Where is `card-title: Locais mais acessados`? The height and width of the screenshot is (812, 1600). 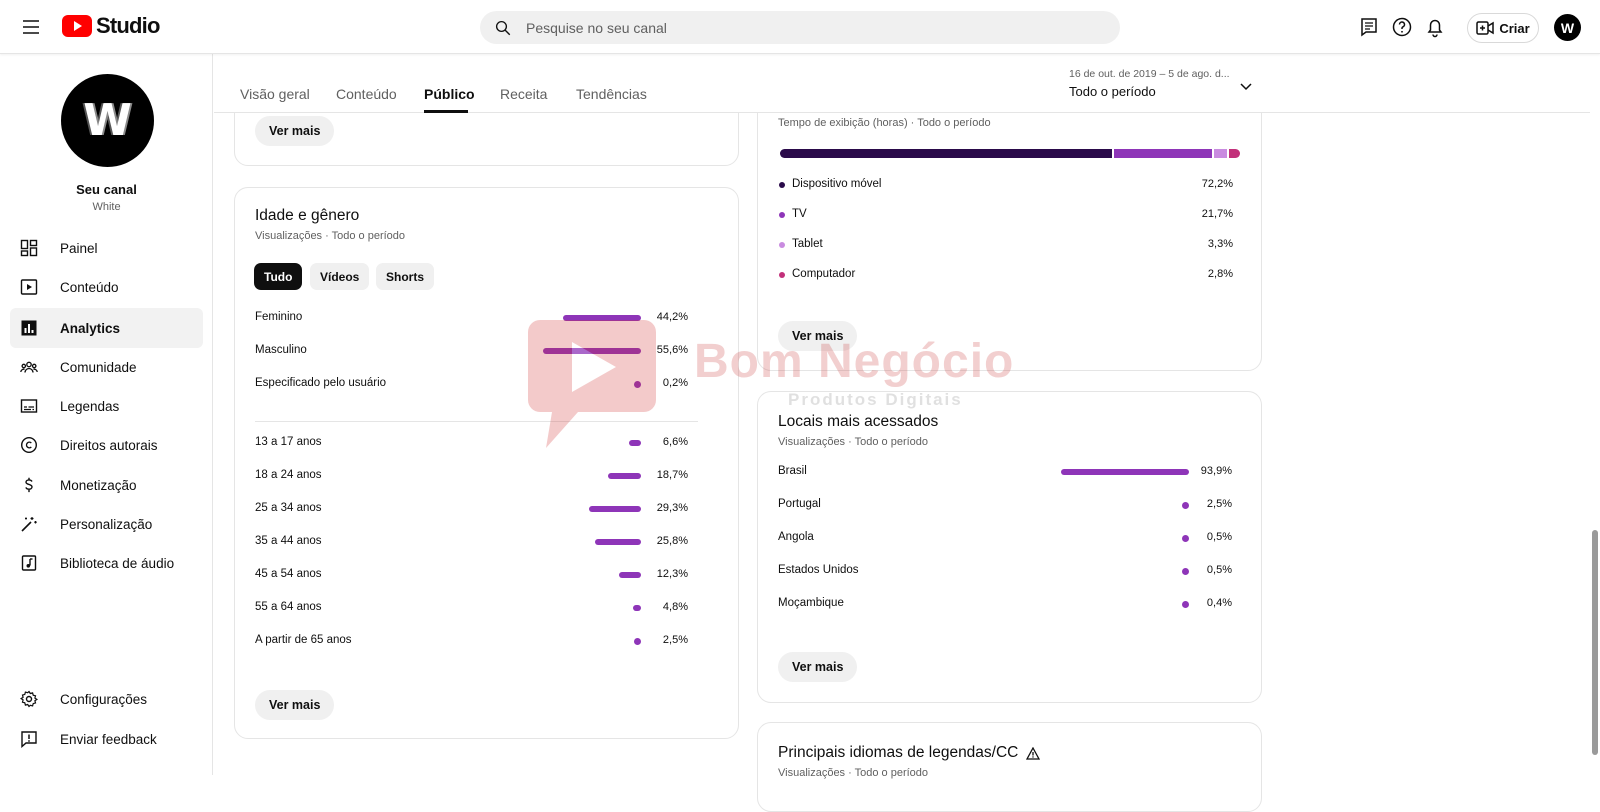
card-title: Locais mais acessados is located at coordinates (858, 421).